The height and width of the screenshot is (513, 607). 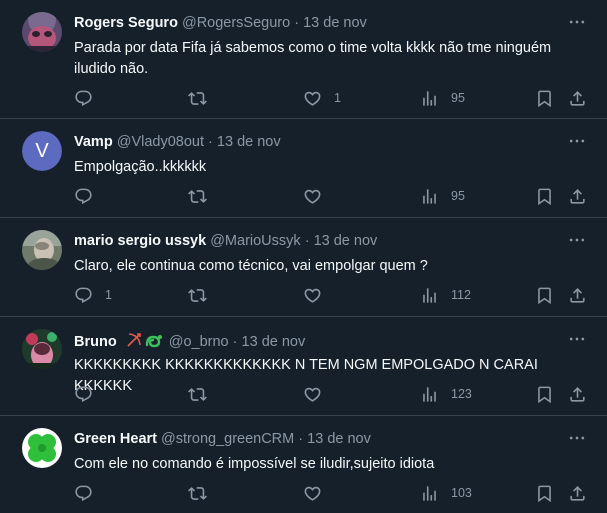 What do you see at coordinates (255, 241) in the screenshot?
I see `author-handle: @MarioUssyk` at bounding box center [255, 241].